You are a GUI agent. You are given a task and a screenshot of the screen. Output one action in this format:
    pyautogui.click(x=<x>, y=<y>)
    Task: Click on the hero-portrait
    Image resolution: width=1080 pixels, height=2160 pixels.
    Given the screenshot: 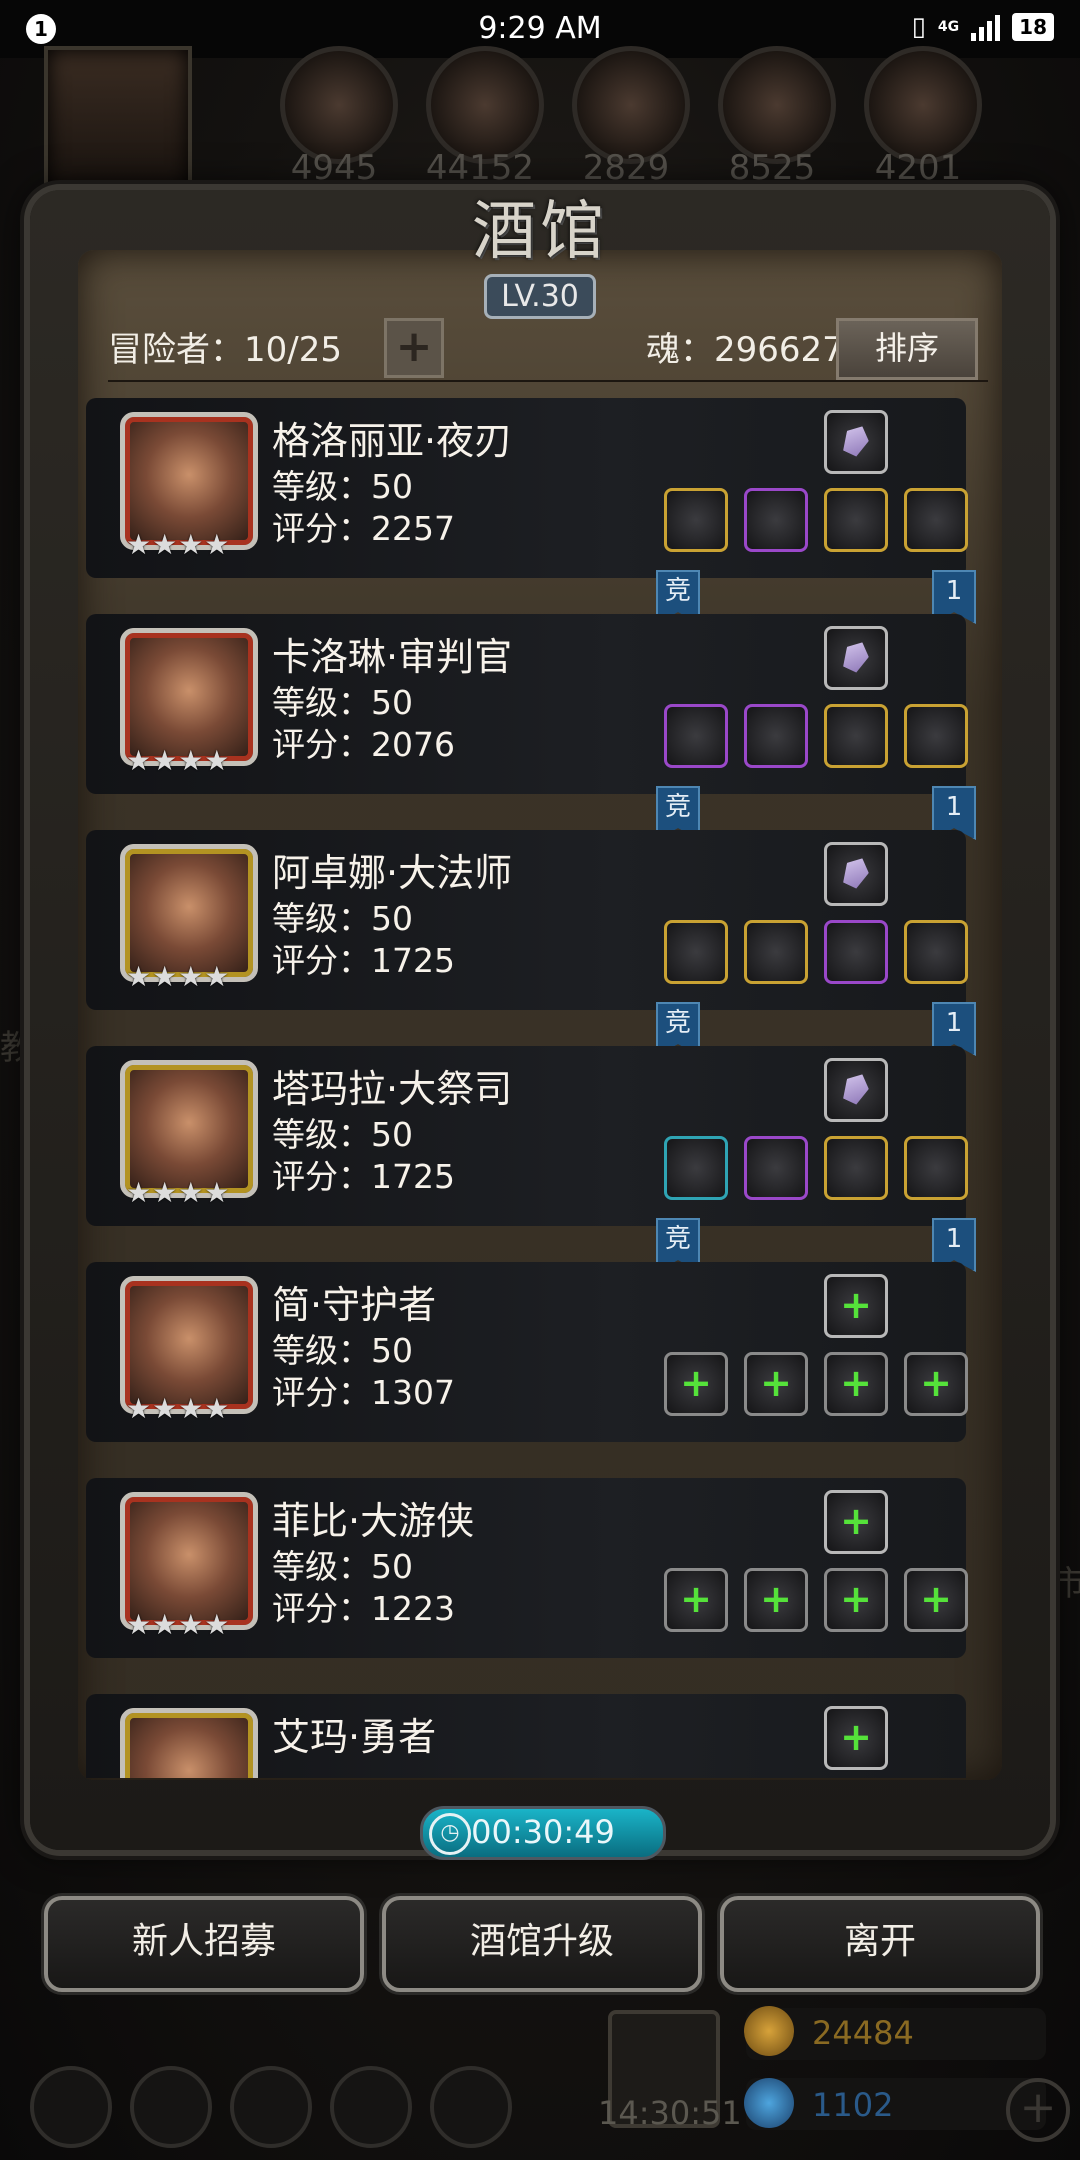 What is the action you would take?
    pyautogui.click(x=189, y=1743)
    